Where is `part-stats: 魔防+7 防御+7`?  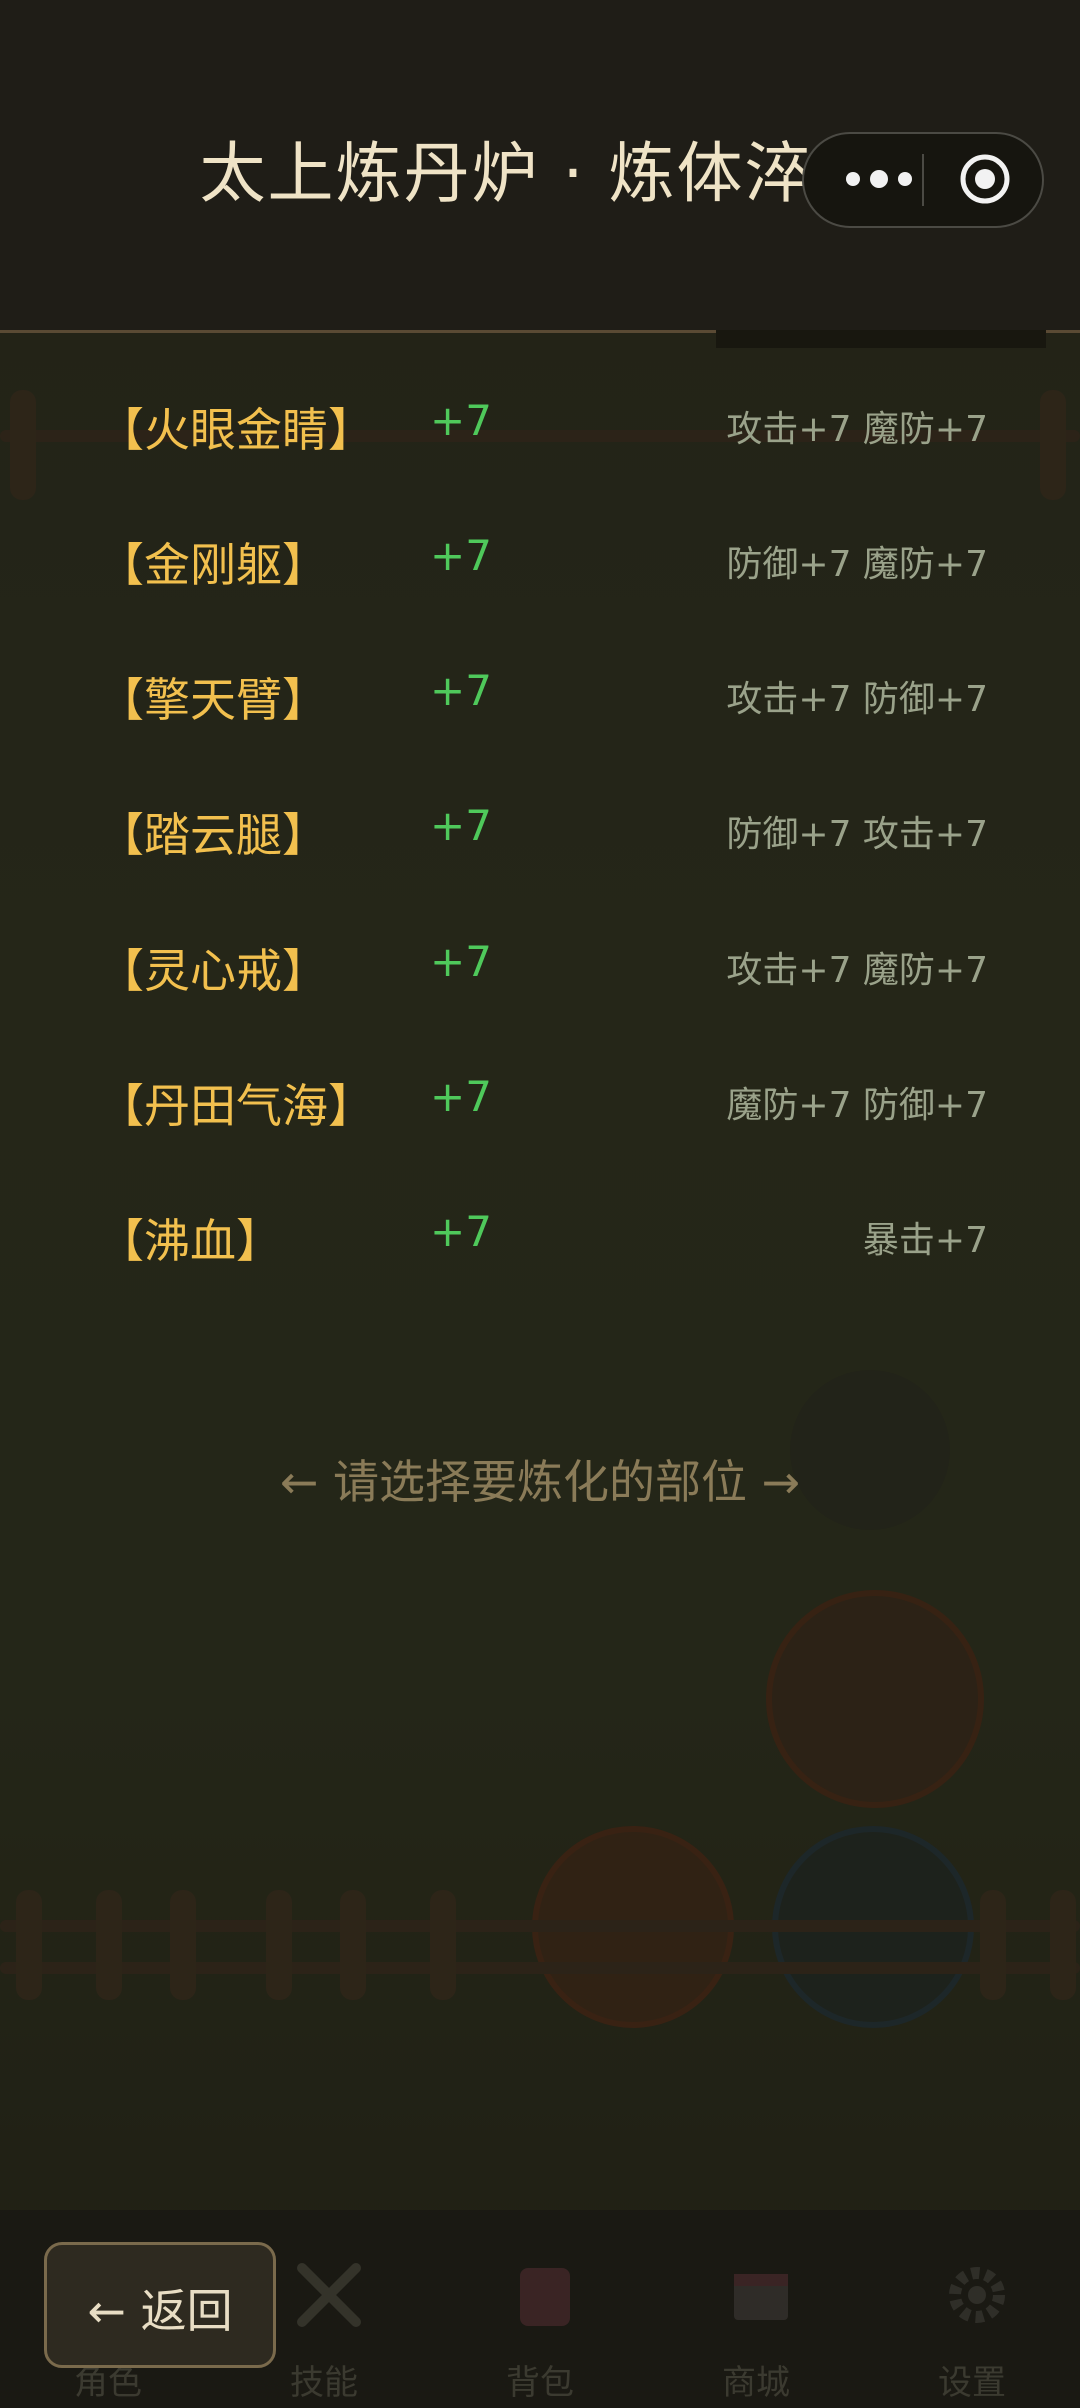 part-stats: 魔防+7 防御+7 is located at coordinates (857, 1105).